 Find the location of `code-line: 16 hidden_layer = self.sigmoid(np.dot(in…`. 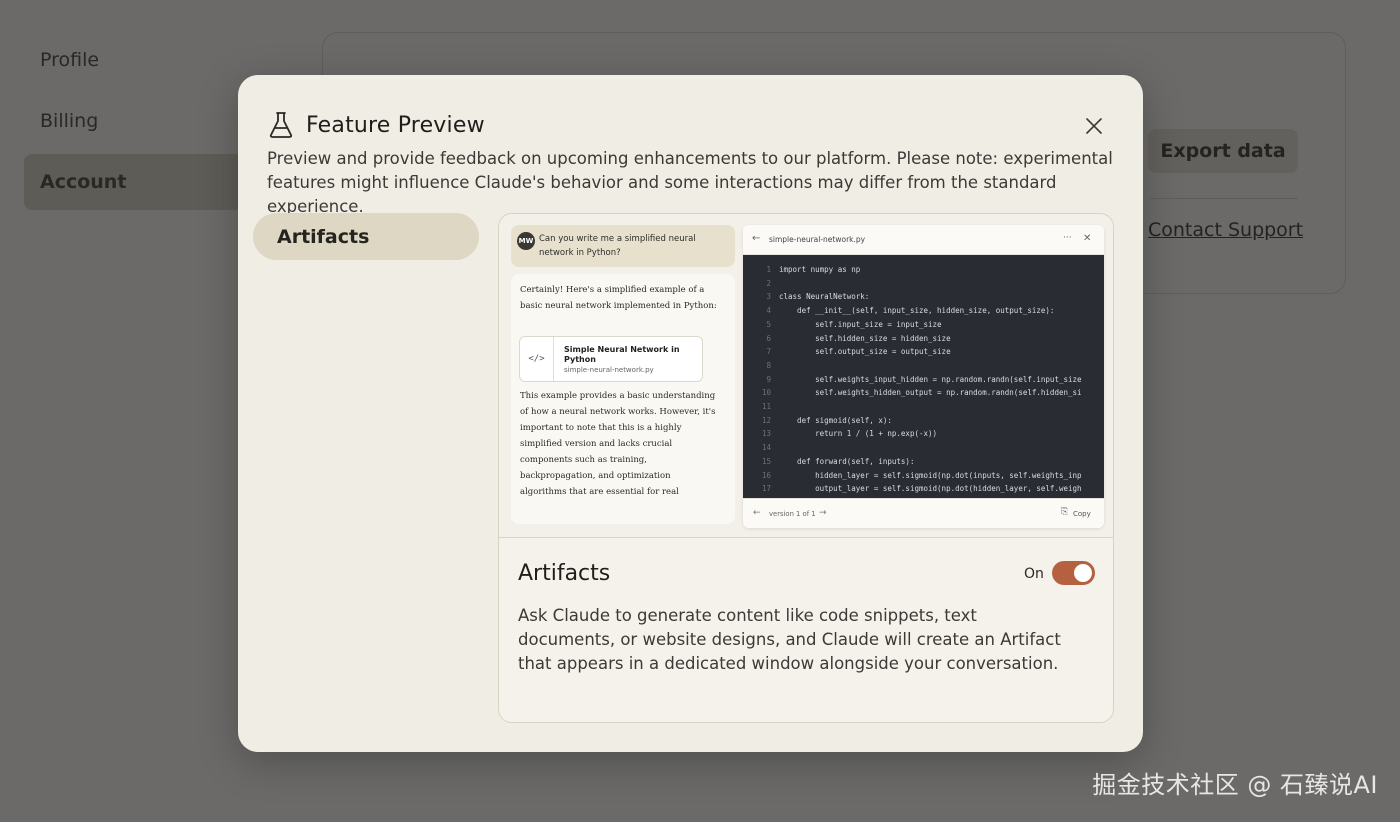

code-line: 16 hidden_layer = self.sigmoid(np.dot(in… is located at coordinates (912, 476).